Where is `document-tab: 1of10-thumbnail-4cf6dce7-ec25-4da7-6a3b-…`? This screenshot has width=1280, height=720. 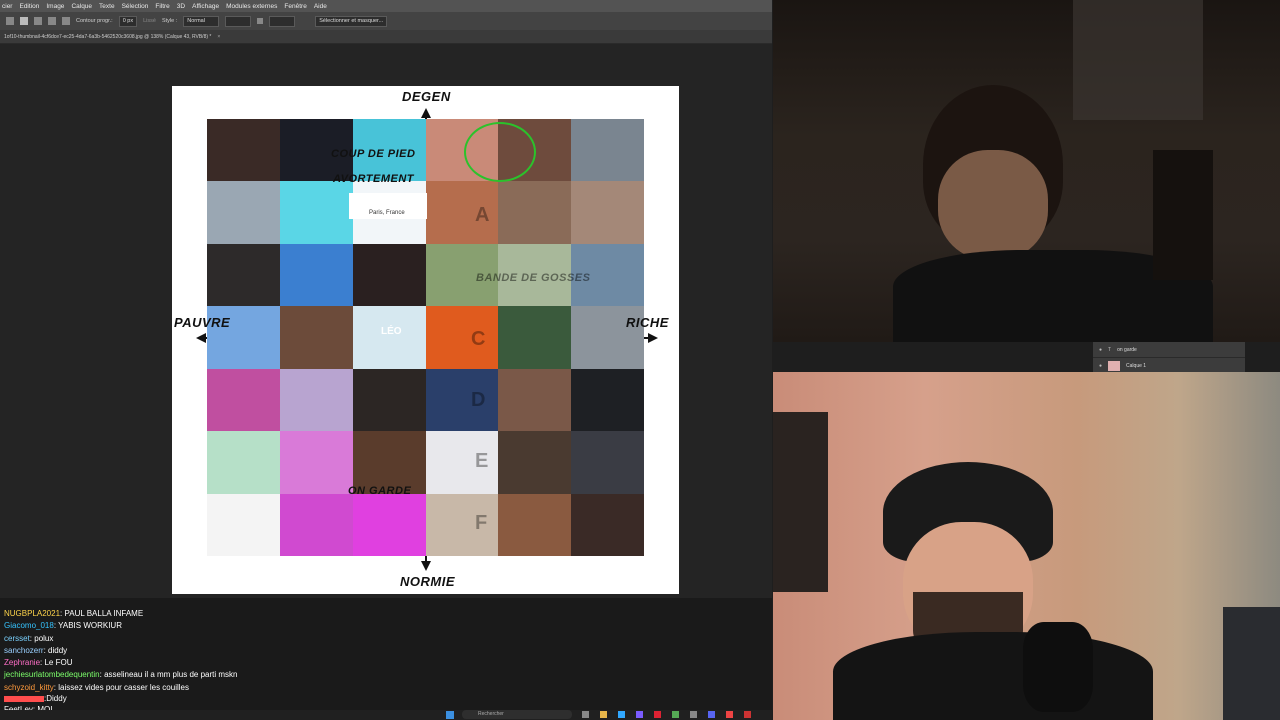 document-tab: 1of10-thumbnail-4cf6dce7-ec25-4da7-6a3b-… is located at coordinates (107, 37).